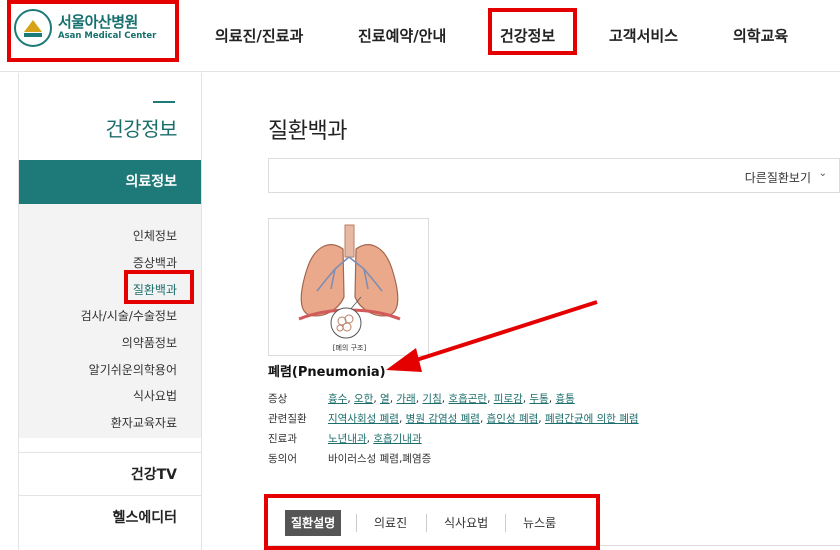 The width and height of the screenshot is (840, 550). I want to click on symptom-link: 열, so click(385, 399).